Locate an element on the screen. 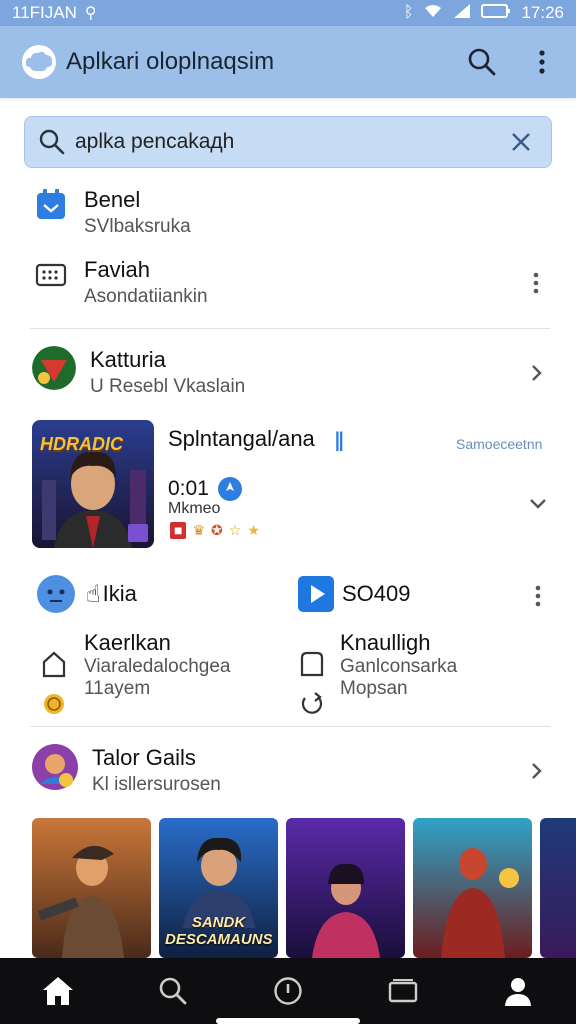 This screenshot has height=1024, width=576. featured-game-logo-text: HDRADIC is located at coordinates (81, 444).